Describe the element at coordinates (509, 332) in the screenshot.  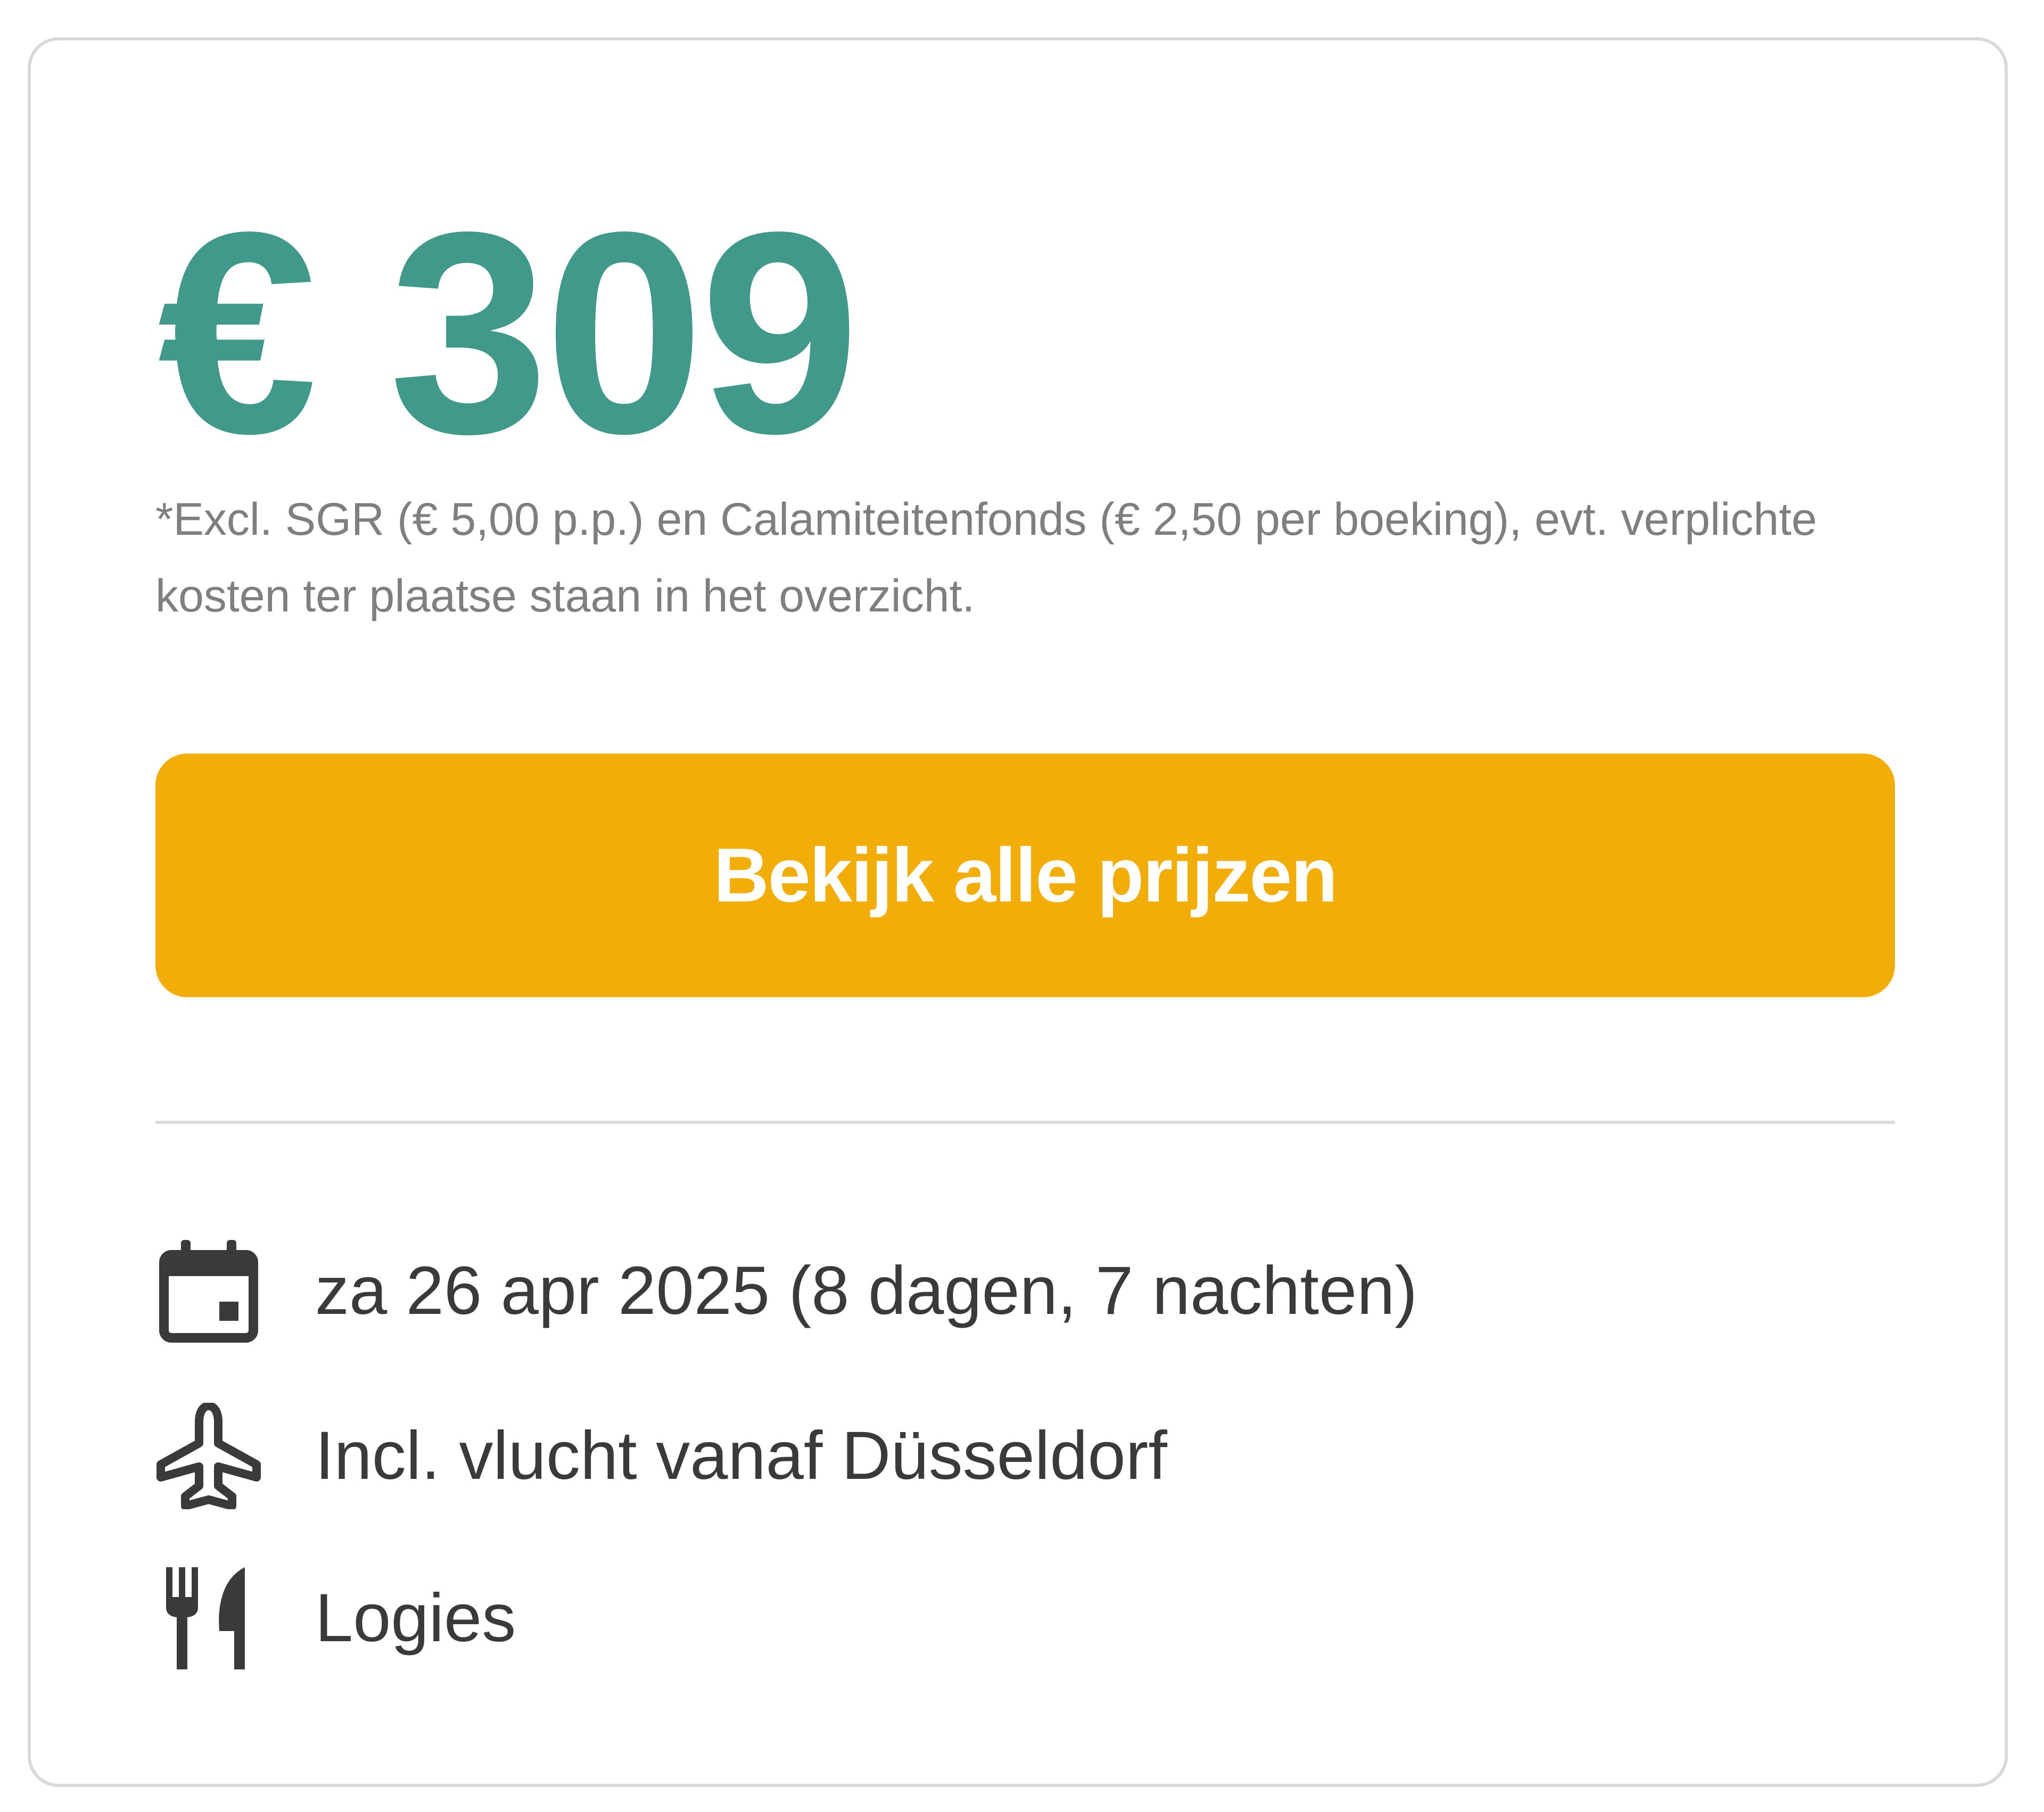
I see `price-amount: € 309` at that location.